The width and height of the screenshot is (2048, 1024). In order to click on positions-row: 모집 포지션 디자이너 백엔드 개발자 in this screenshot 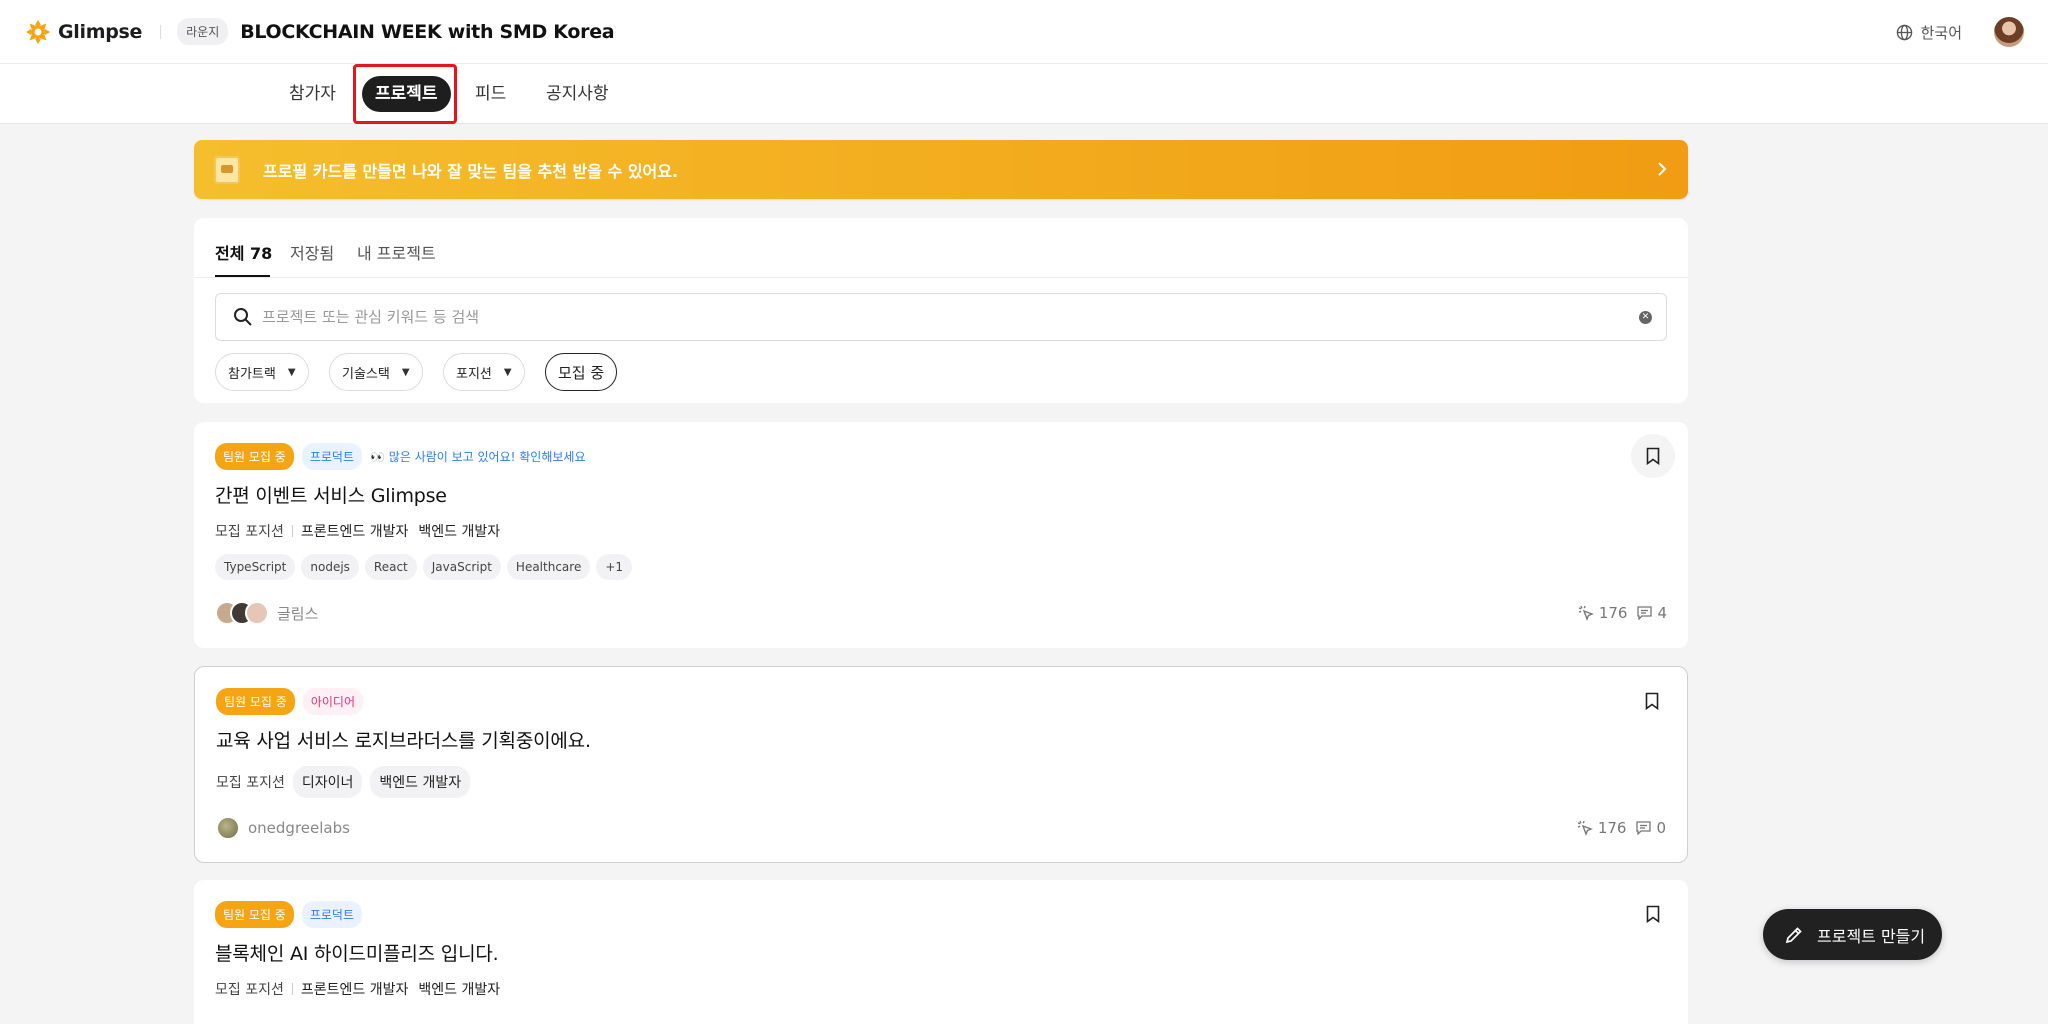, I will do `click(343, 782)`.